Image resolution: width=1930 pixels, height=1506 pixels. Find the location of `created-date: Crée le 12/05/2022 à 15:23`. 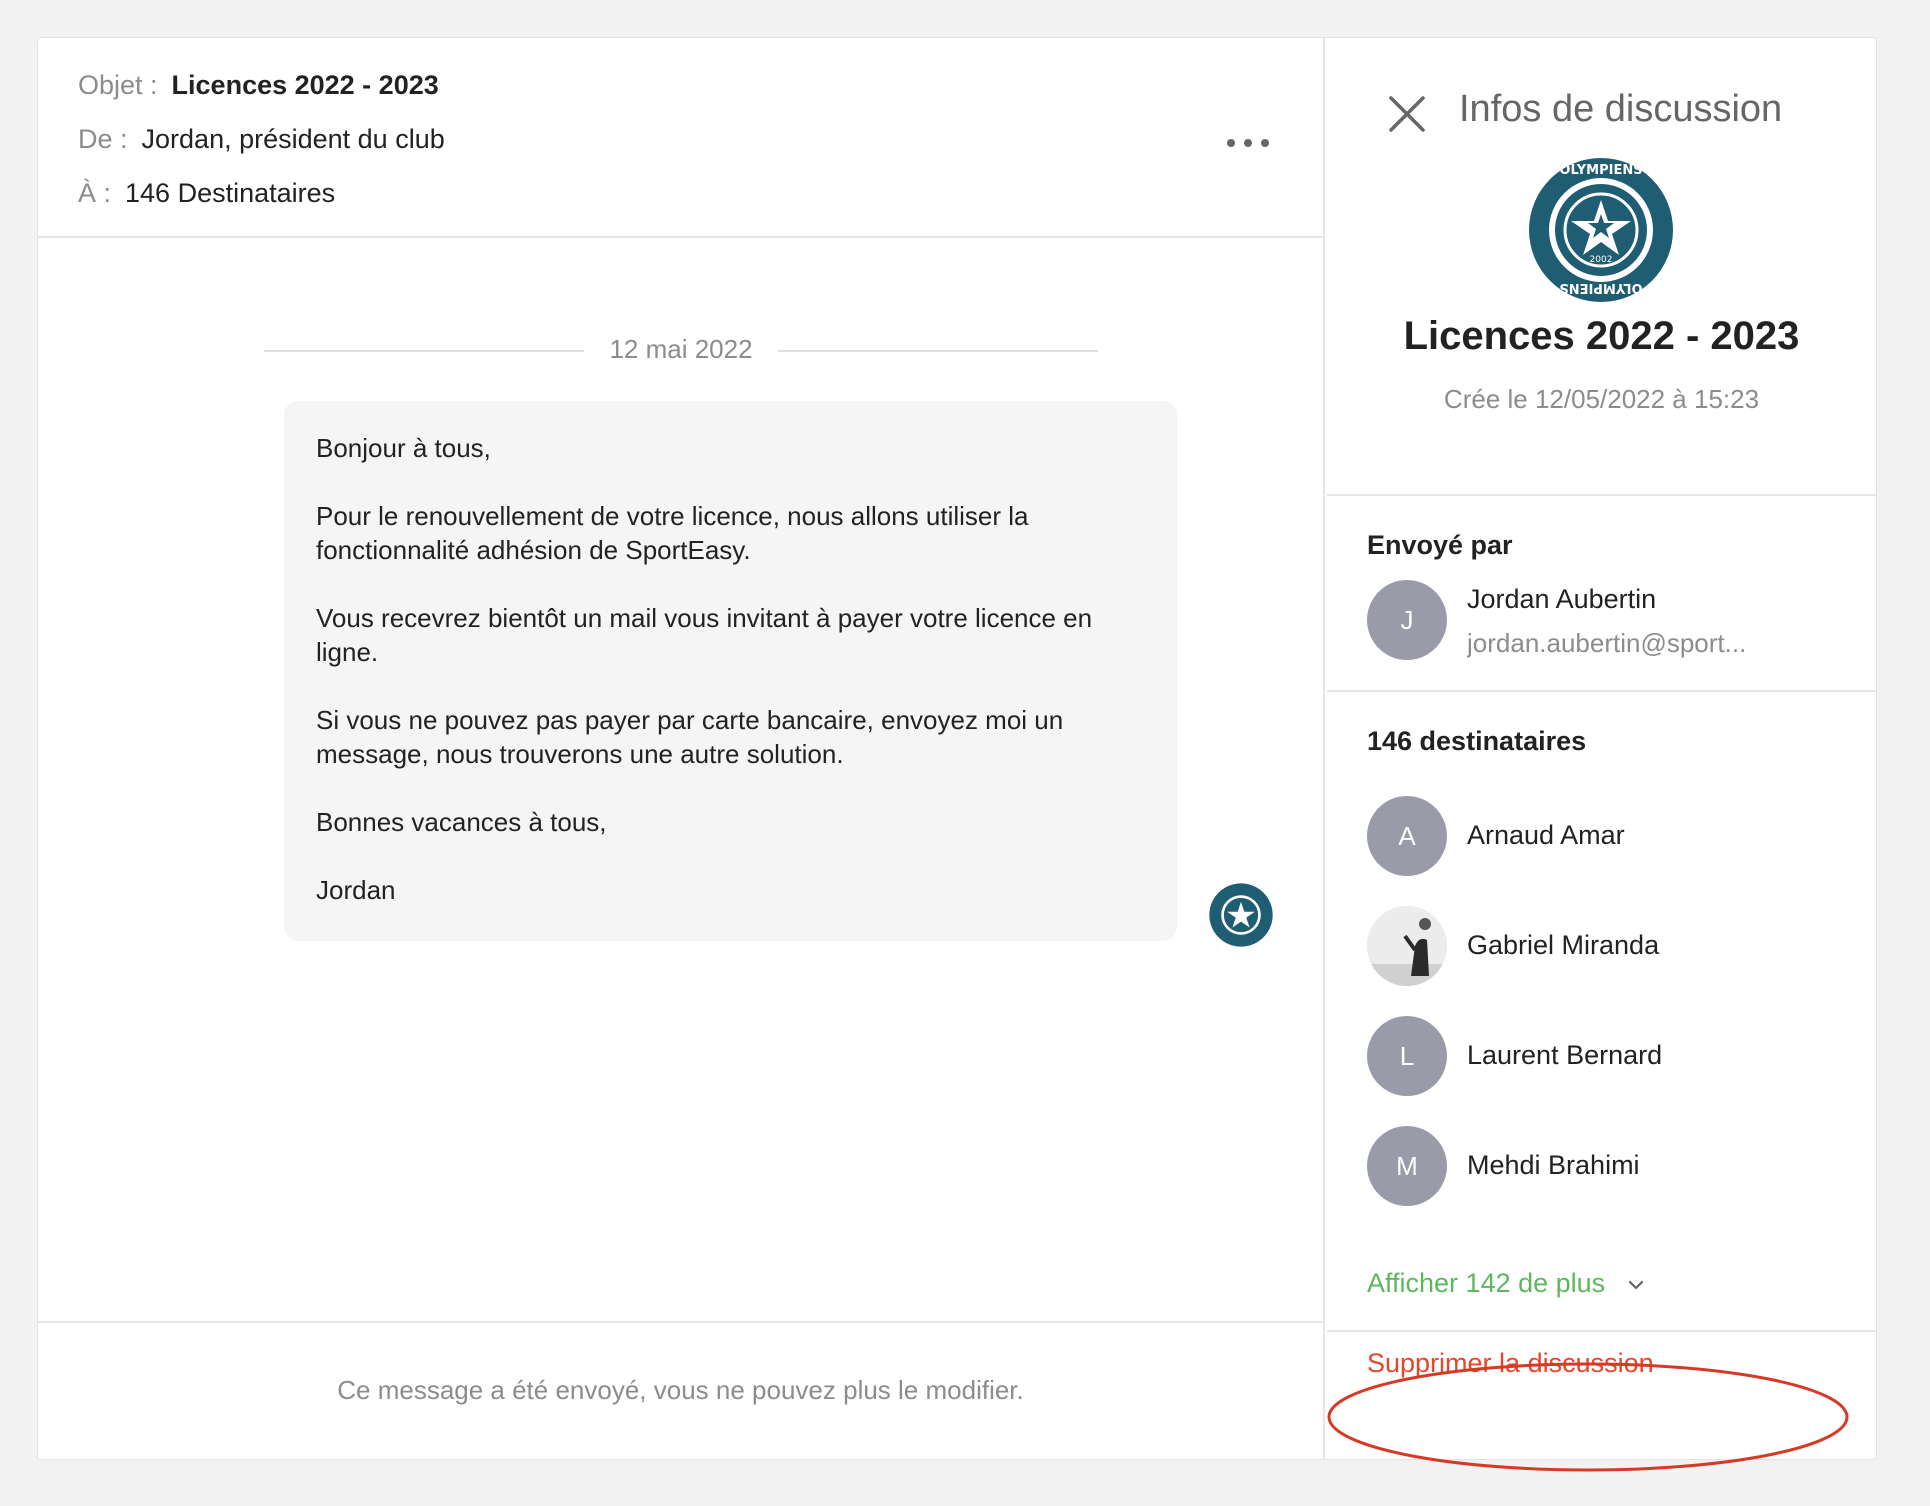

created-date: Crée le 12/05/2022 à 15:23 is located at coordinates (1601, 399).